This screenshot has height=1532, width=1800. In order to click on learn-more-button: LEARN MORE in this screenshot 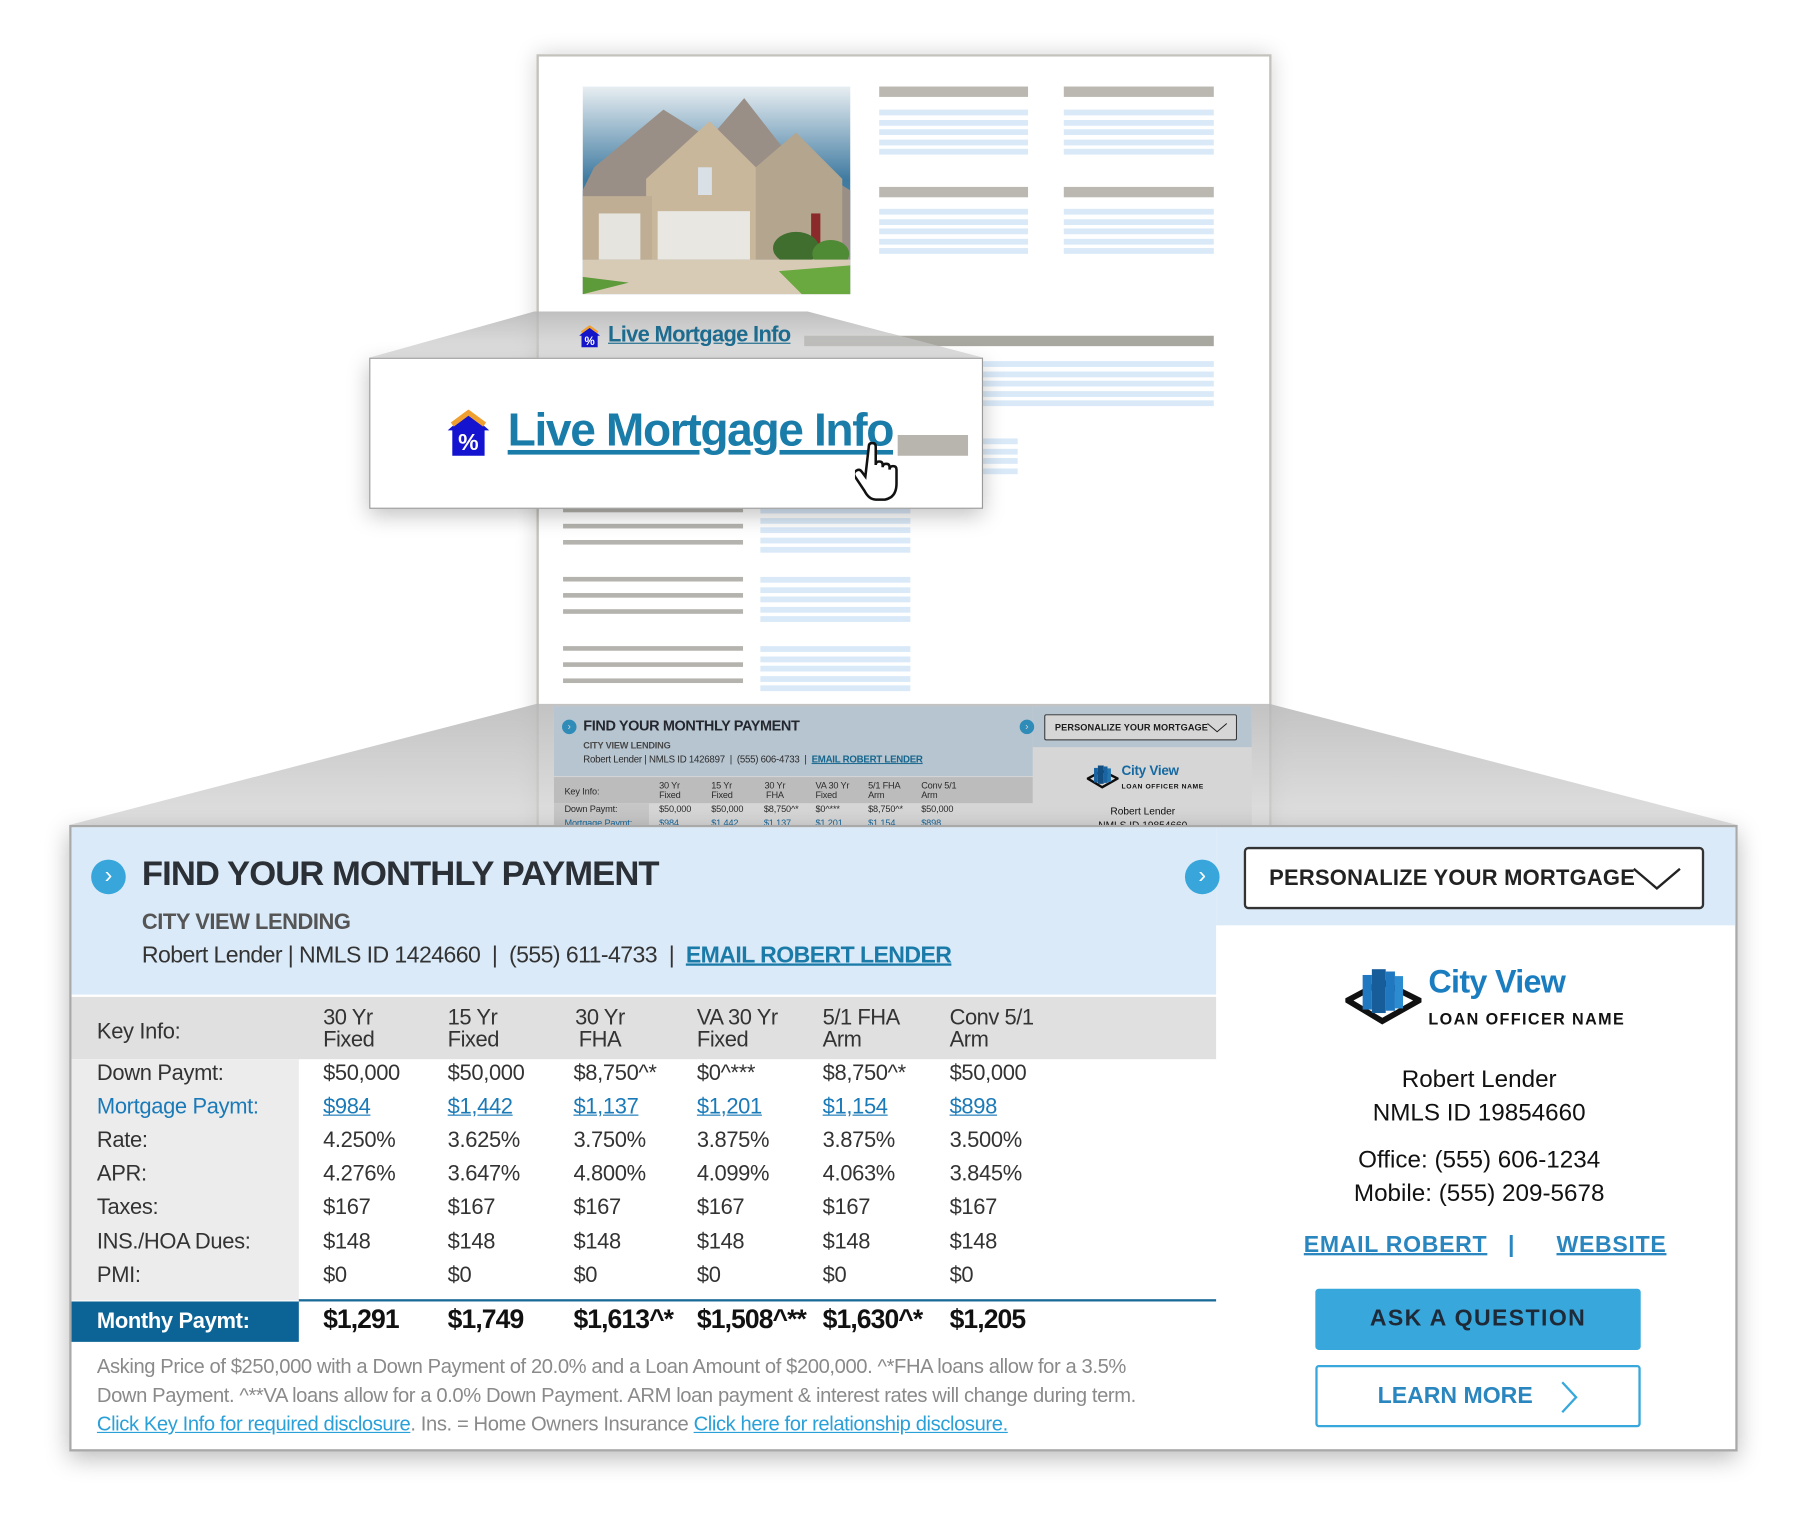, I will do `click(1478, 1396)`.